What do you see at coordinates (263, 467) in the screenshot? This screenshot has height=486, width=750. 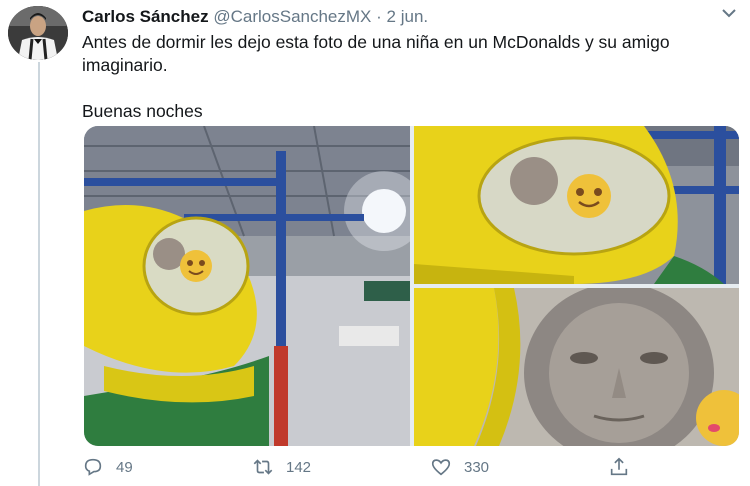 I see `retweet-icon` at bounding box center [263, 467].